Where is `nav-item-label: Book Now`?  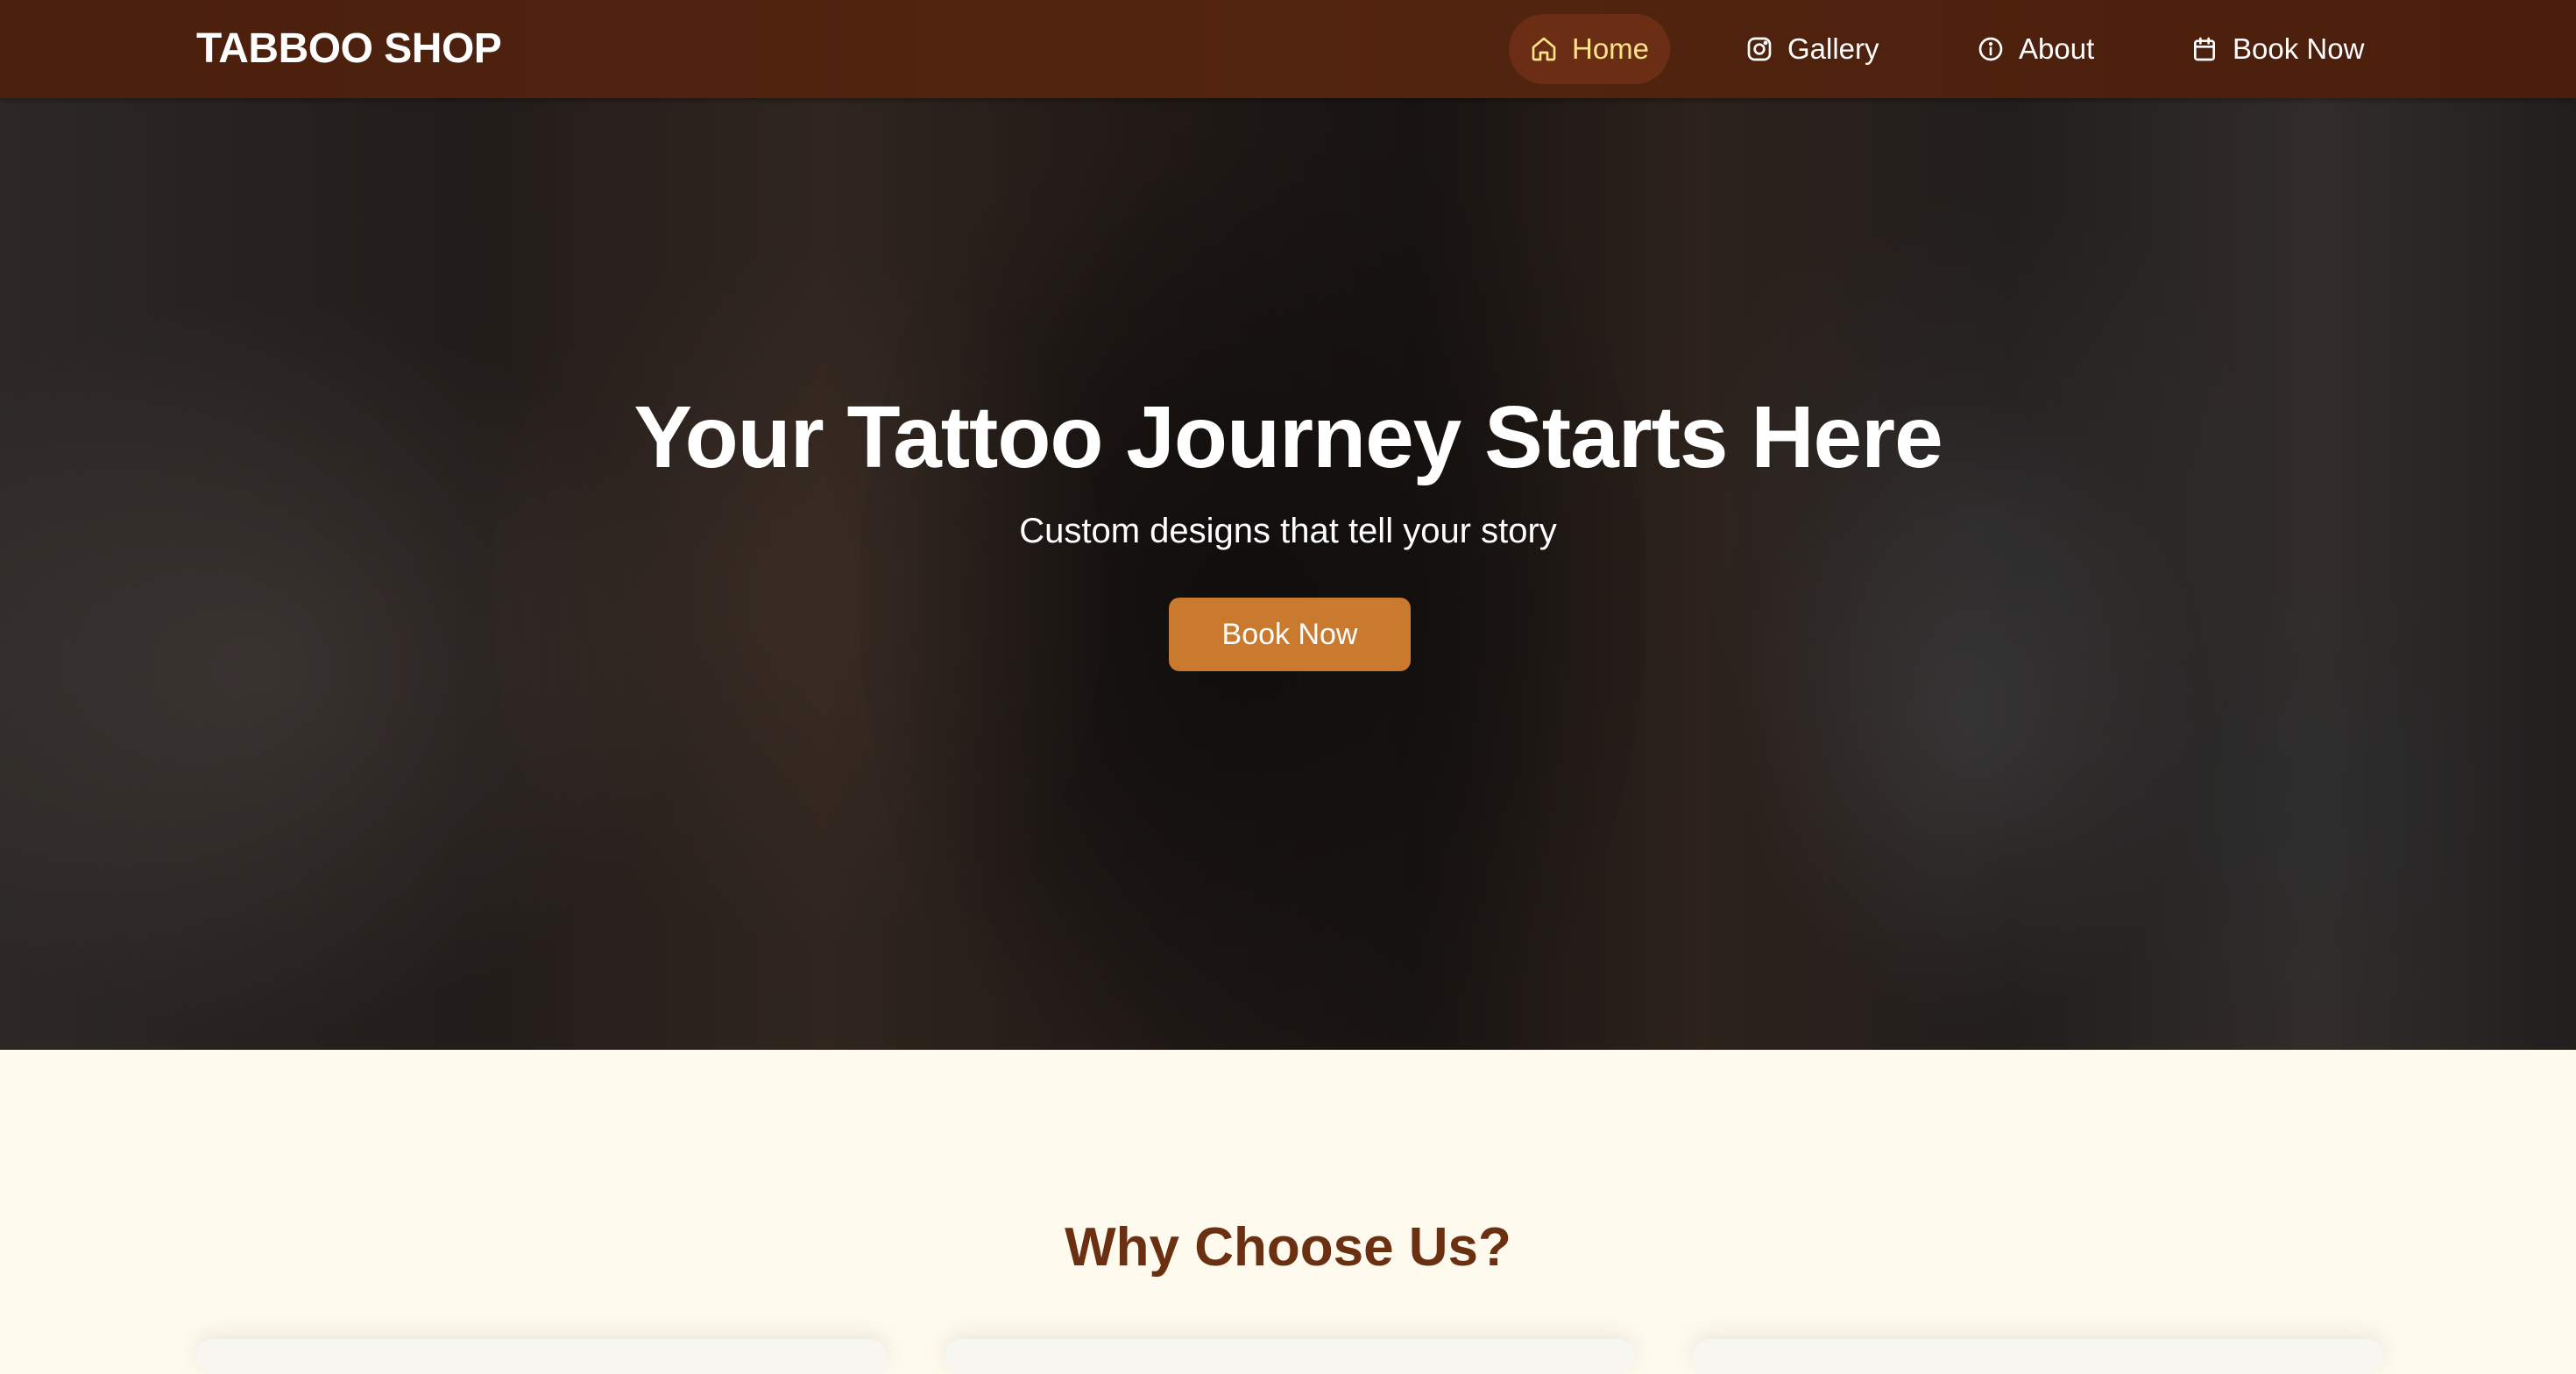
nav-item-label: Book Now is located at coordinates (2299, 48).